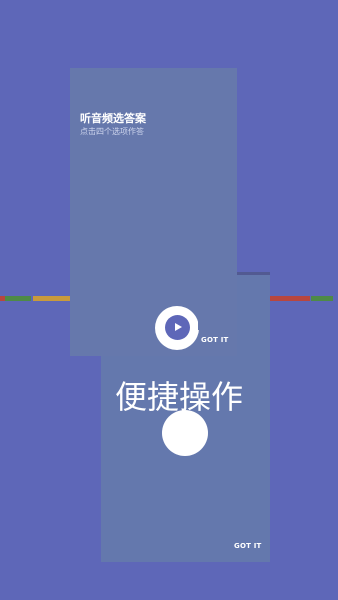  What do you see at coordinates (112, 131) in the screenshot?
I see `tip-subtitle: 点击四个选项作答` at bounding box center [112, 131].